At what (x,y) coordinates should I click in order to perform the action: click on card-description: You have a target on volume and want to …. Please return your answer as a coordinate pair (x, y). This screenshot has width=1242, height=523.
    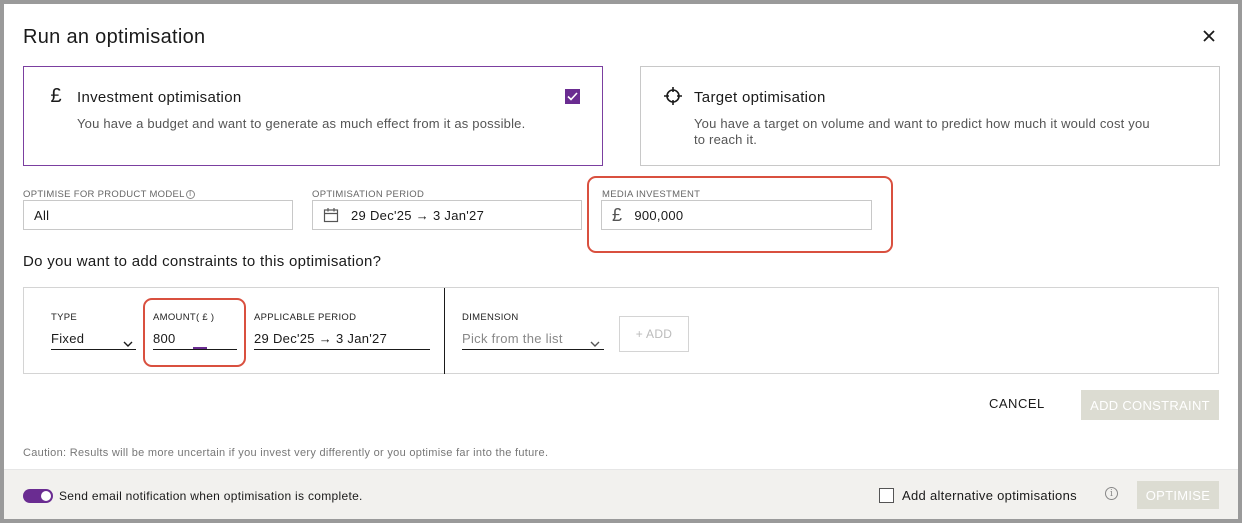
    Looking at the image, I should click on (922, 131).